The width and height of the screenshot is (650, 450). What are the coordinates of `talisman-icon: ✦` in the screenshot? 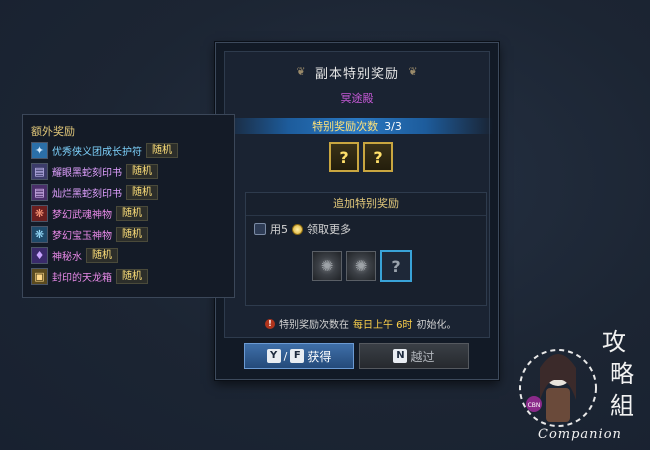 It's located at (39, 150).